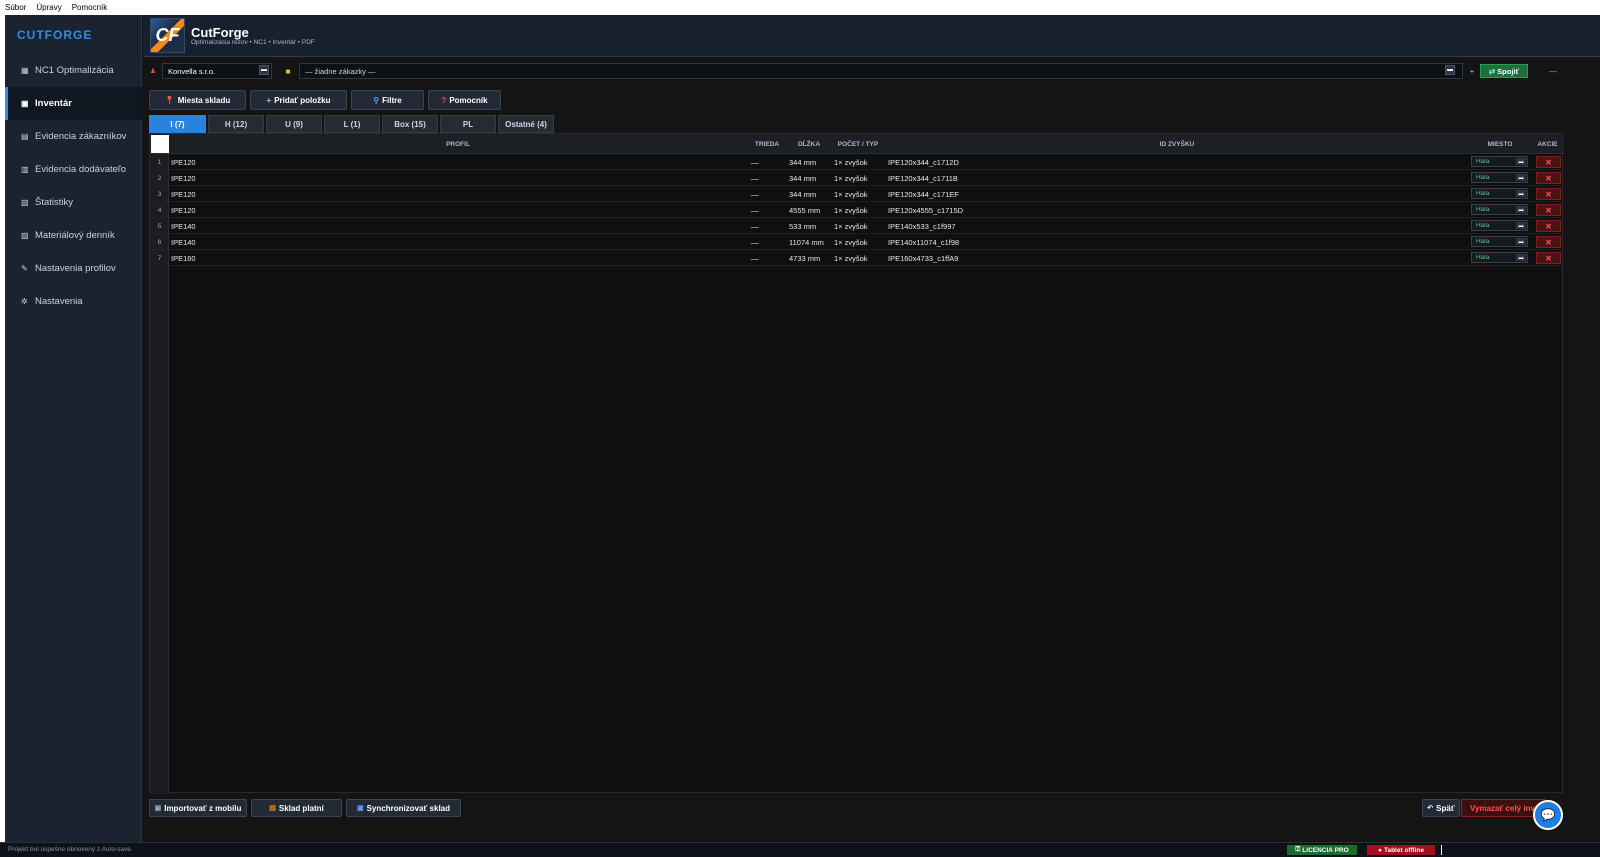  Describe the element at coordinates (294, 124) in the screenshot. I see `tab-u: U (9)` at that location.